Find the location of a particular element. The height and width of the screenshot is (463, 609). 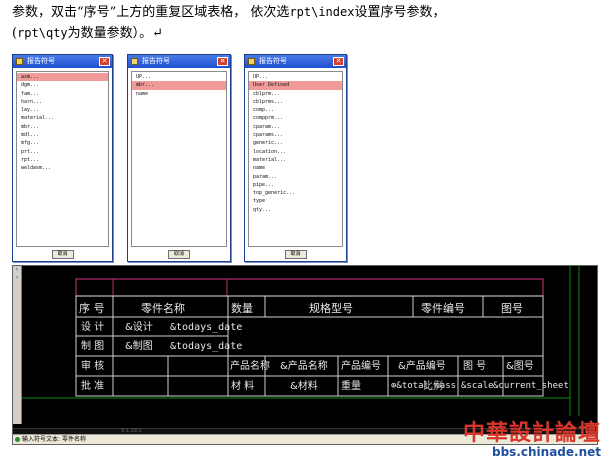

cell-drafter-value: &制图 is located at coordinates (139, 346).